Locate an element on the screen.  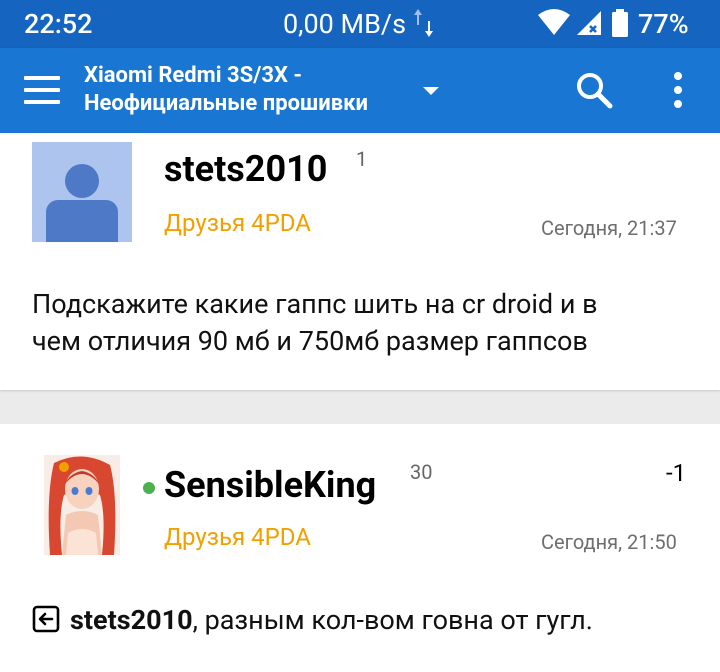
post-date: Сегодня, 21:50 is located at coordinates (609, 542).